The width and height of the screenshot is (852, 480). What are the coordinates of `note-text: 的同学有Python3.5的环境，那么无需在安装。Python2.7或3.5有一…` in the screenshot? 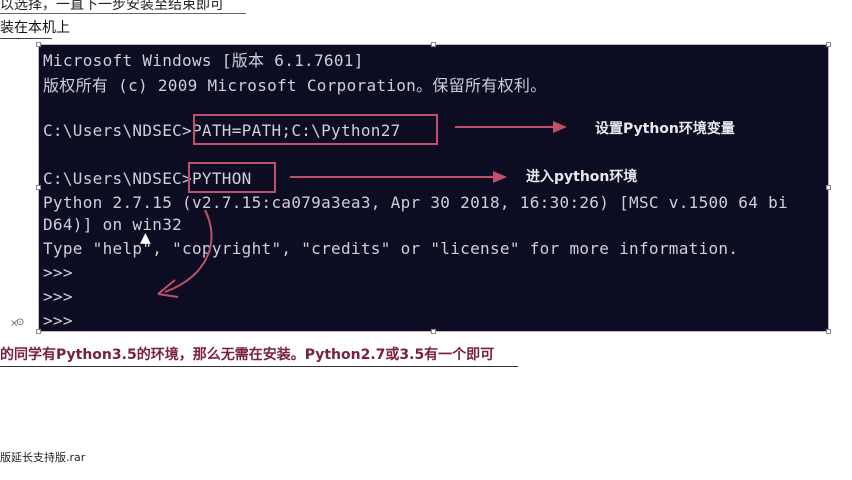 It's located at (247, 355).